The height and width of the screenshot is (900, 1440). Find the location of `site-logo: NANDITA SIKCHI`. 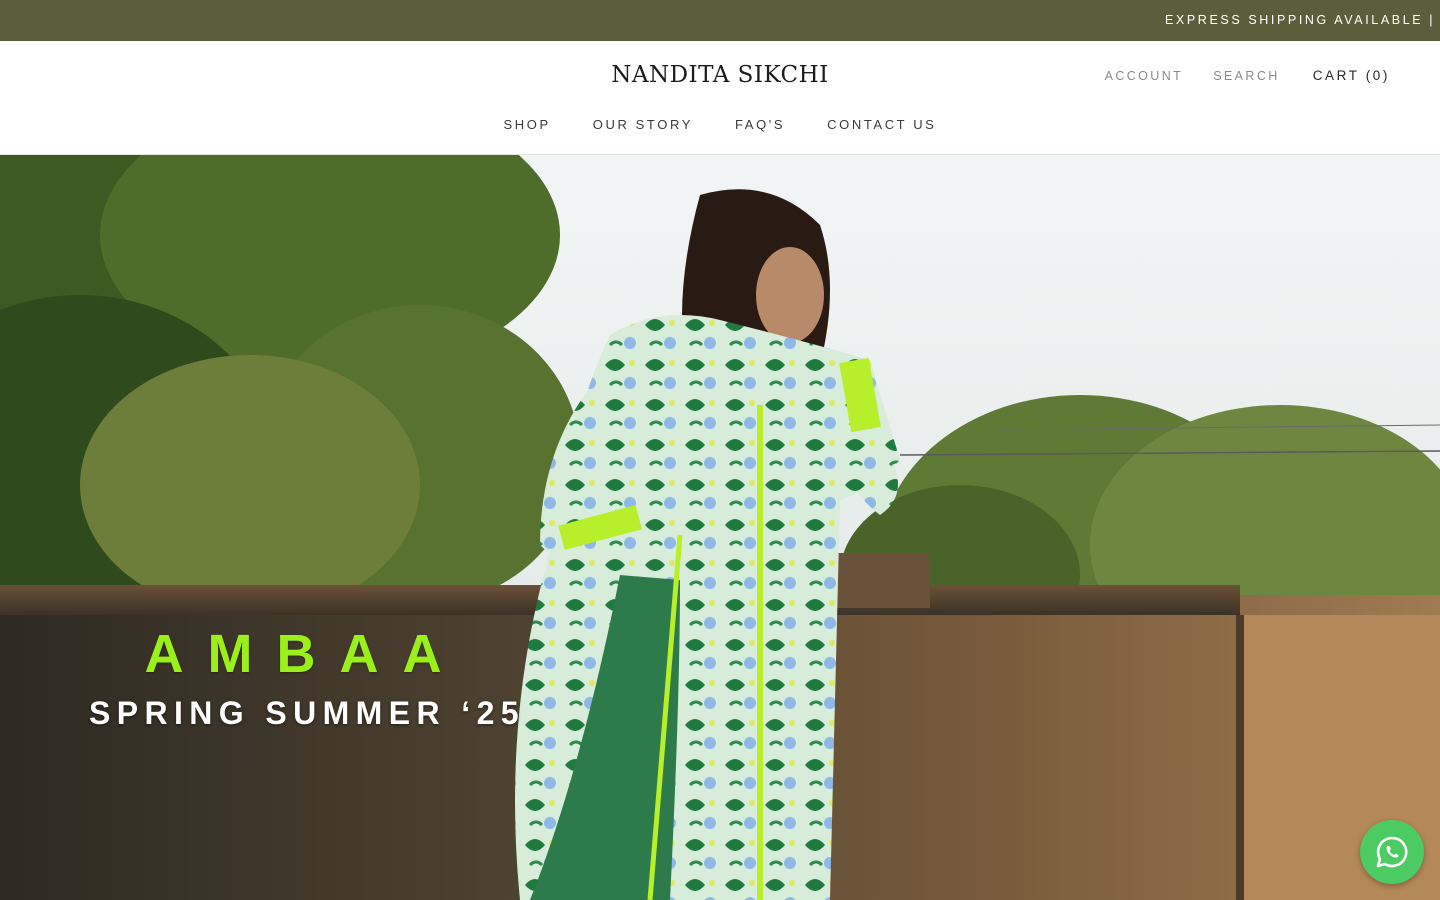

site-logo: NANDITA SIKCHI is located at coordinates (720, 75).